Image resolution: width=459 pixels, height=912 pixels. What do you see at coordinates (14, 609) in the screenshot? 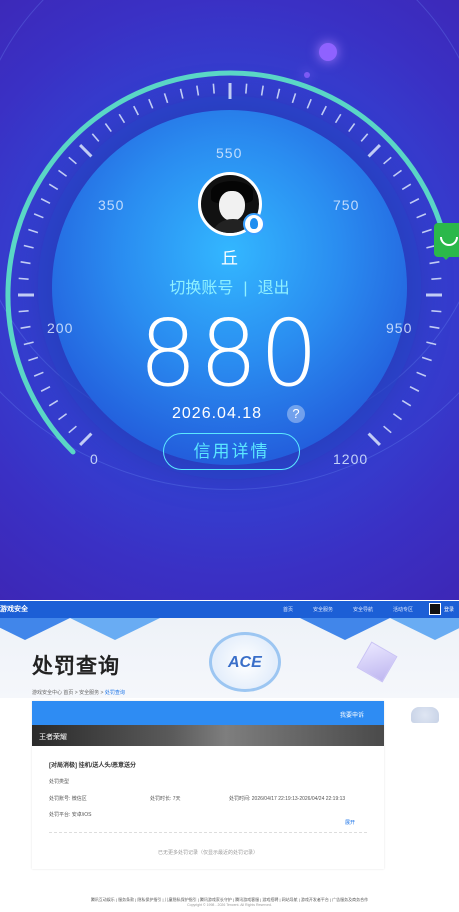
I see `site-logo: 游戏安全` at bounding box center [14, 609].